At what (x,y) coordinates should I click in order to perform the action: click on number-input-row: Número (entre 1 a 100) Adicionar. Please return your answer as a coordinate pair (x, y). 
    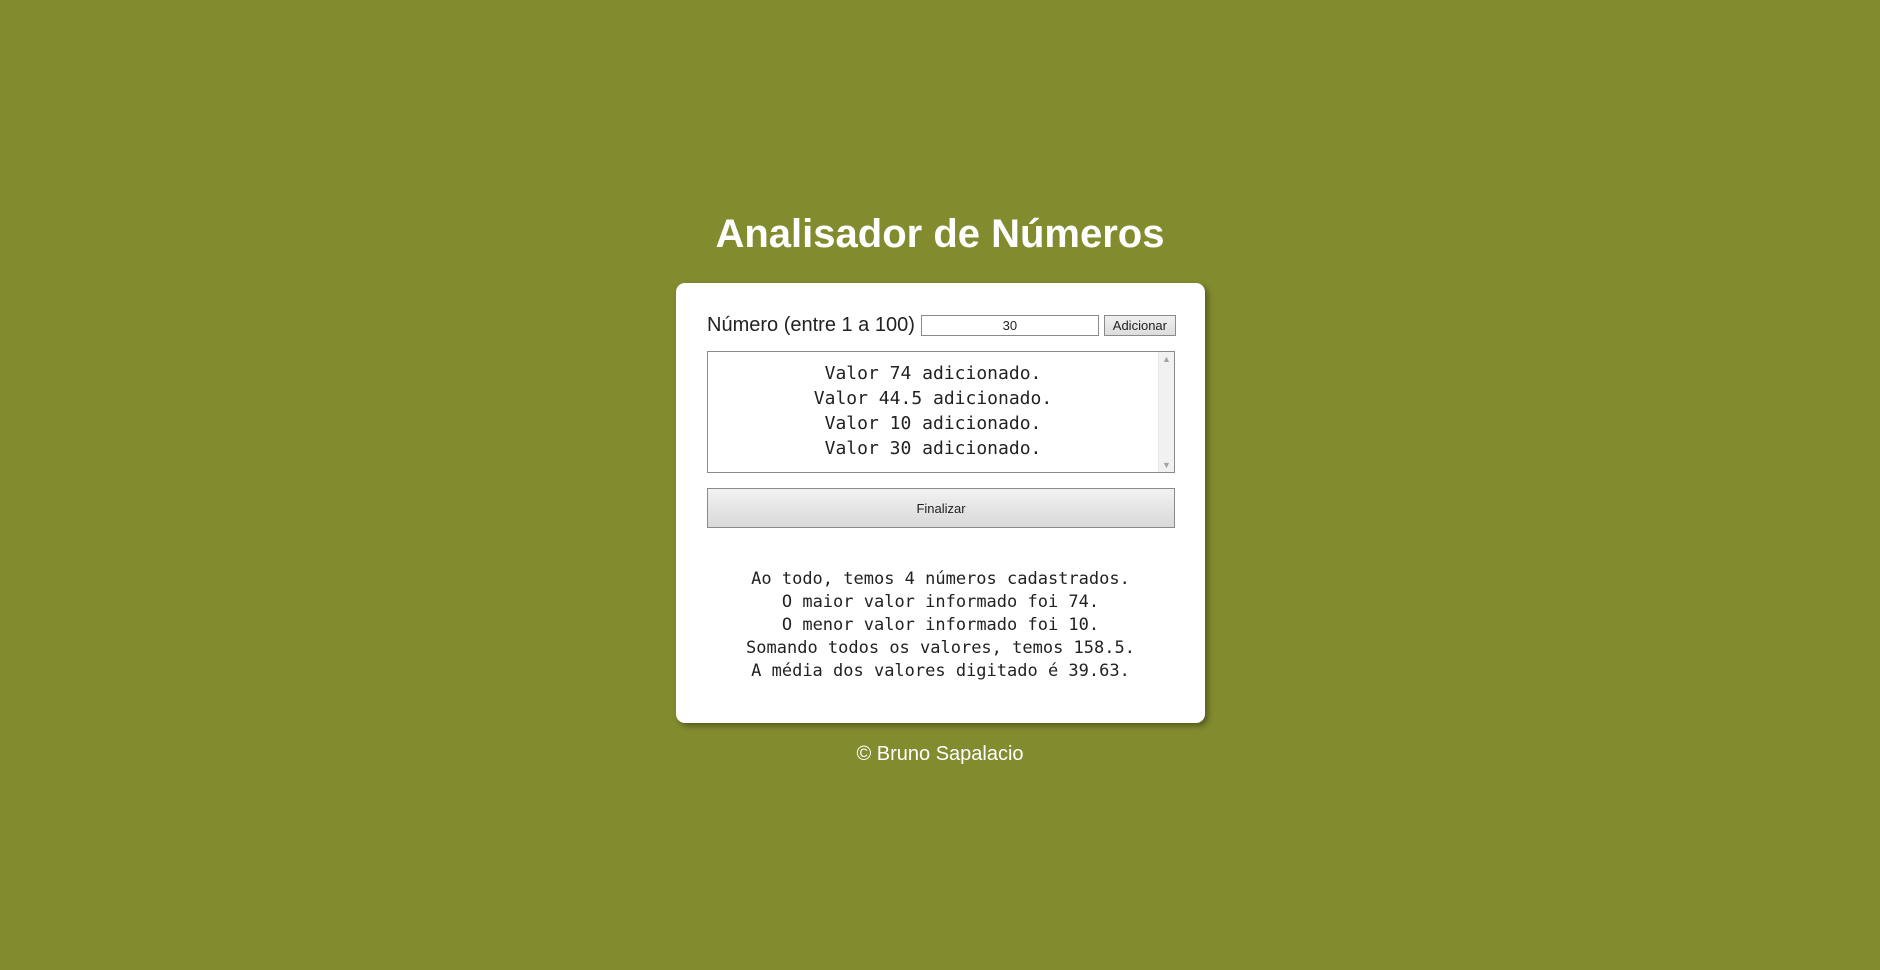
    Looking at the image, I should click on (941, 325).